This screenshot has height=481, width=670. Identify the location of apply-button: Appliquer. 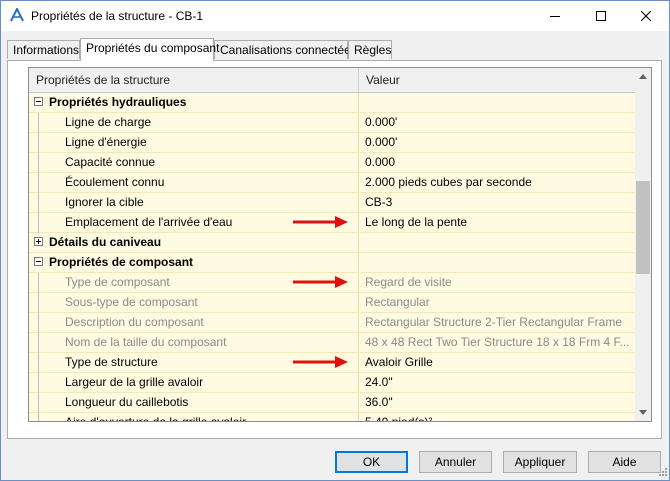
(540, 462).